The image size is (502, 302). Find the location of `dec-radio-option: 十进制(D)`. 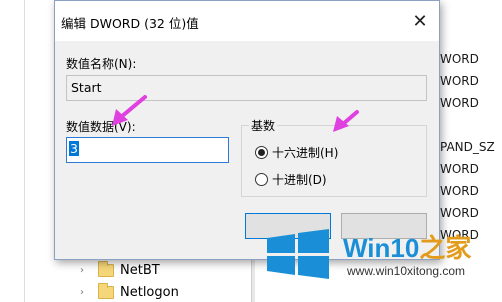

dec-radio-option: 十进制(D) is located at coordinates (291, 179).